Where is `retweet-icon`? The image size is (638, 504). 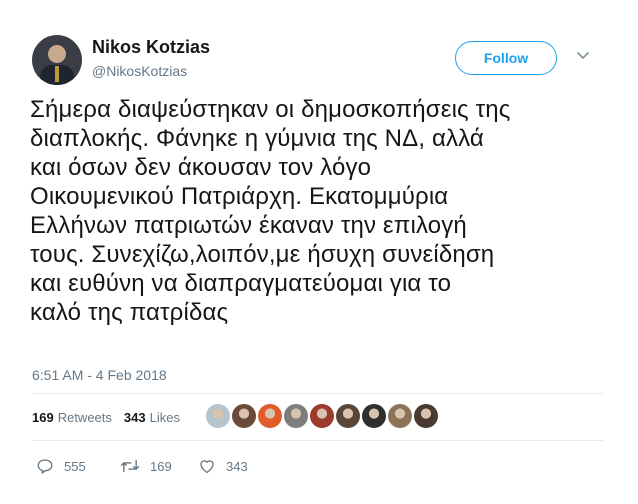 retweet-icon is located at coordinates (130, 466).